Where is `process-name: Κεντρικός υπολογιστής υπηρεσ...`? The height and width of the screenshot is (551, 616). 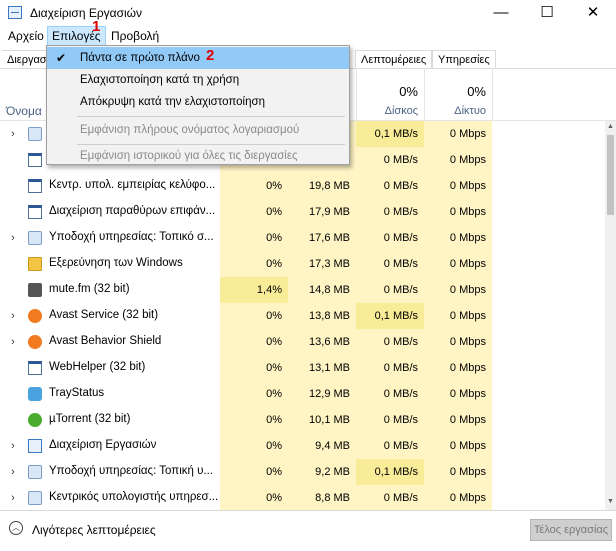
process-name: Κεντρικός υπολογιστής υπηρεσ... is located at coordinates (134, 497).